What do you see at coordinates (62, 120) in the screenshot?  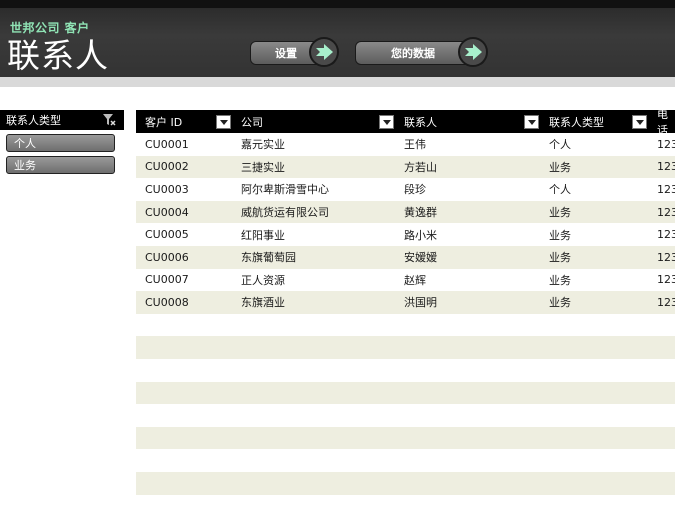 I see `slicer-header: 联系人类型` at bounding box center [62, 120].